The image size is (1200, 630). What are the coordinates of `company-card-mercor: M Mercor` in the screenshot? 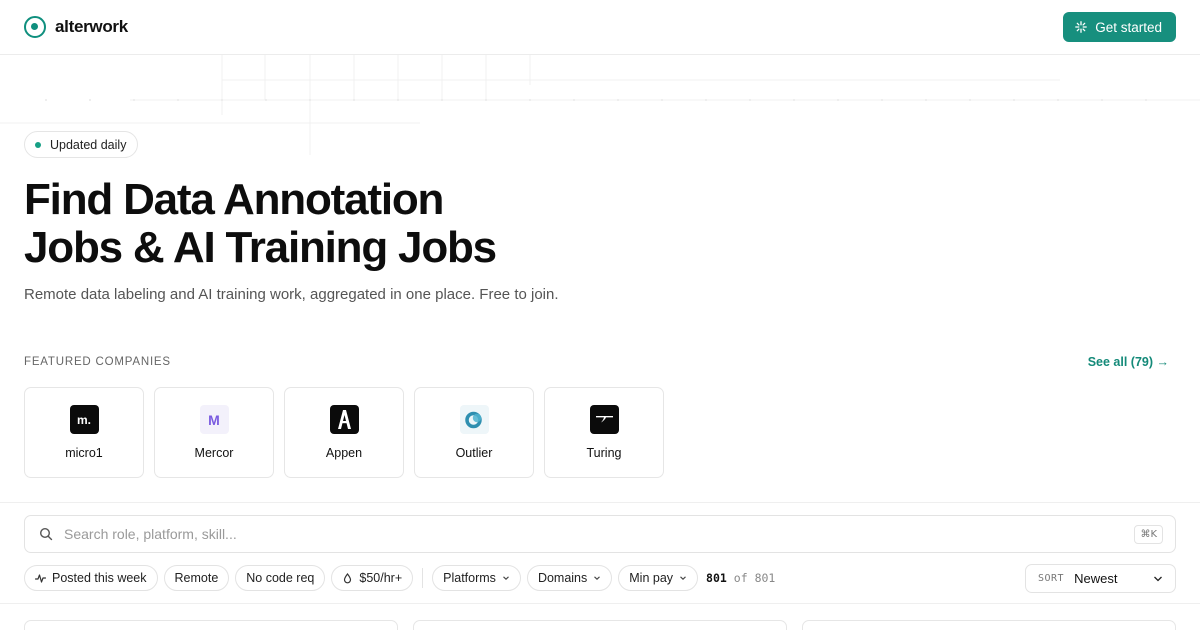 It's located at (214, 432).